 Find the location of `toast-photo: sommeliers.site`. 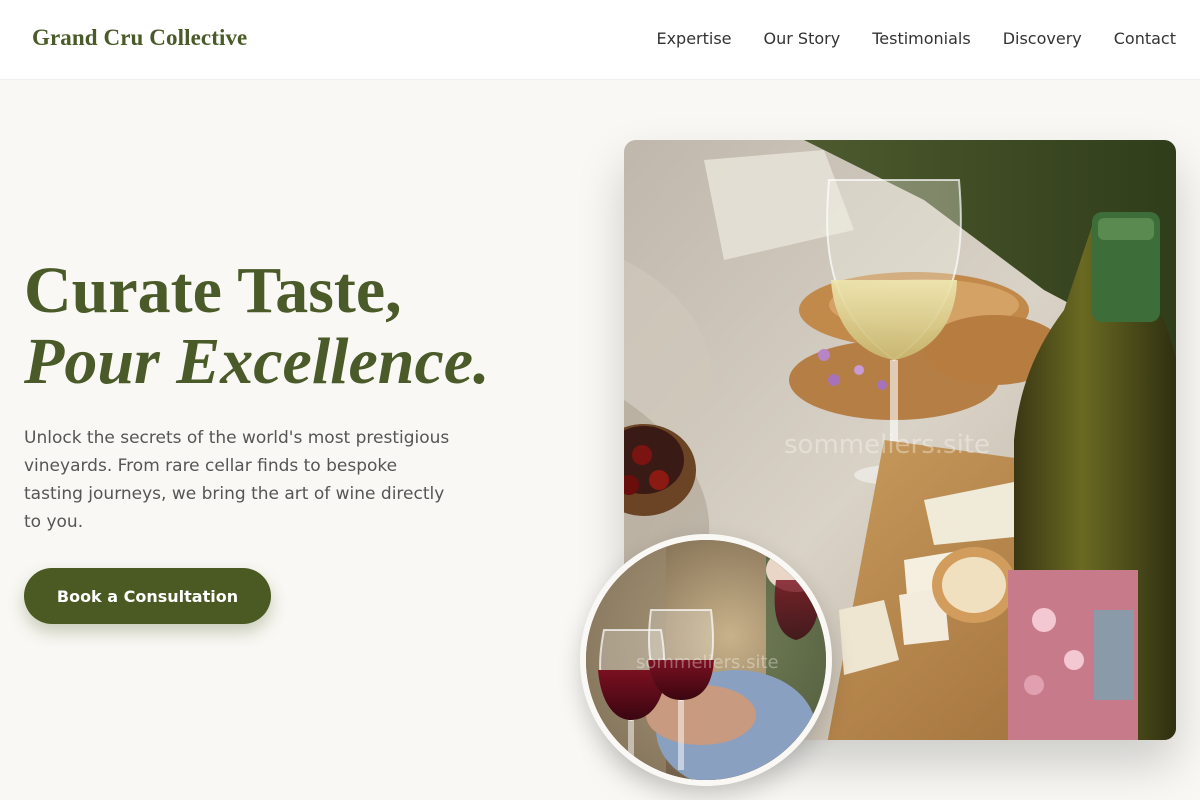

toast-photo: sommeliers.site is located at coordinates (706, 660).